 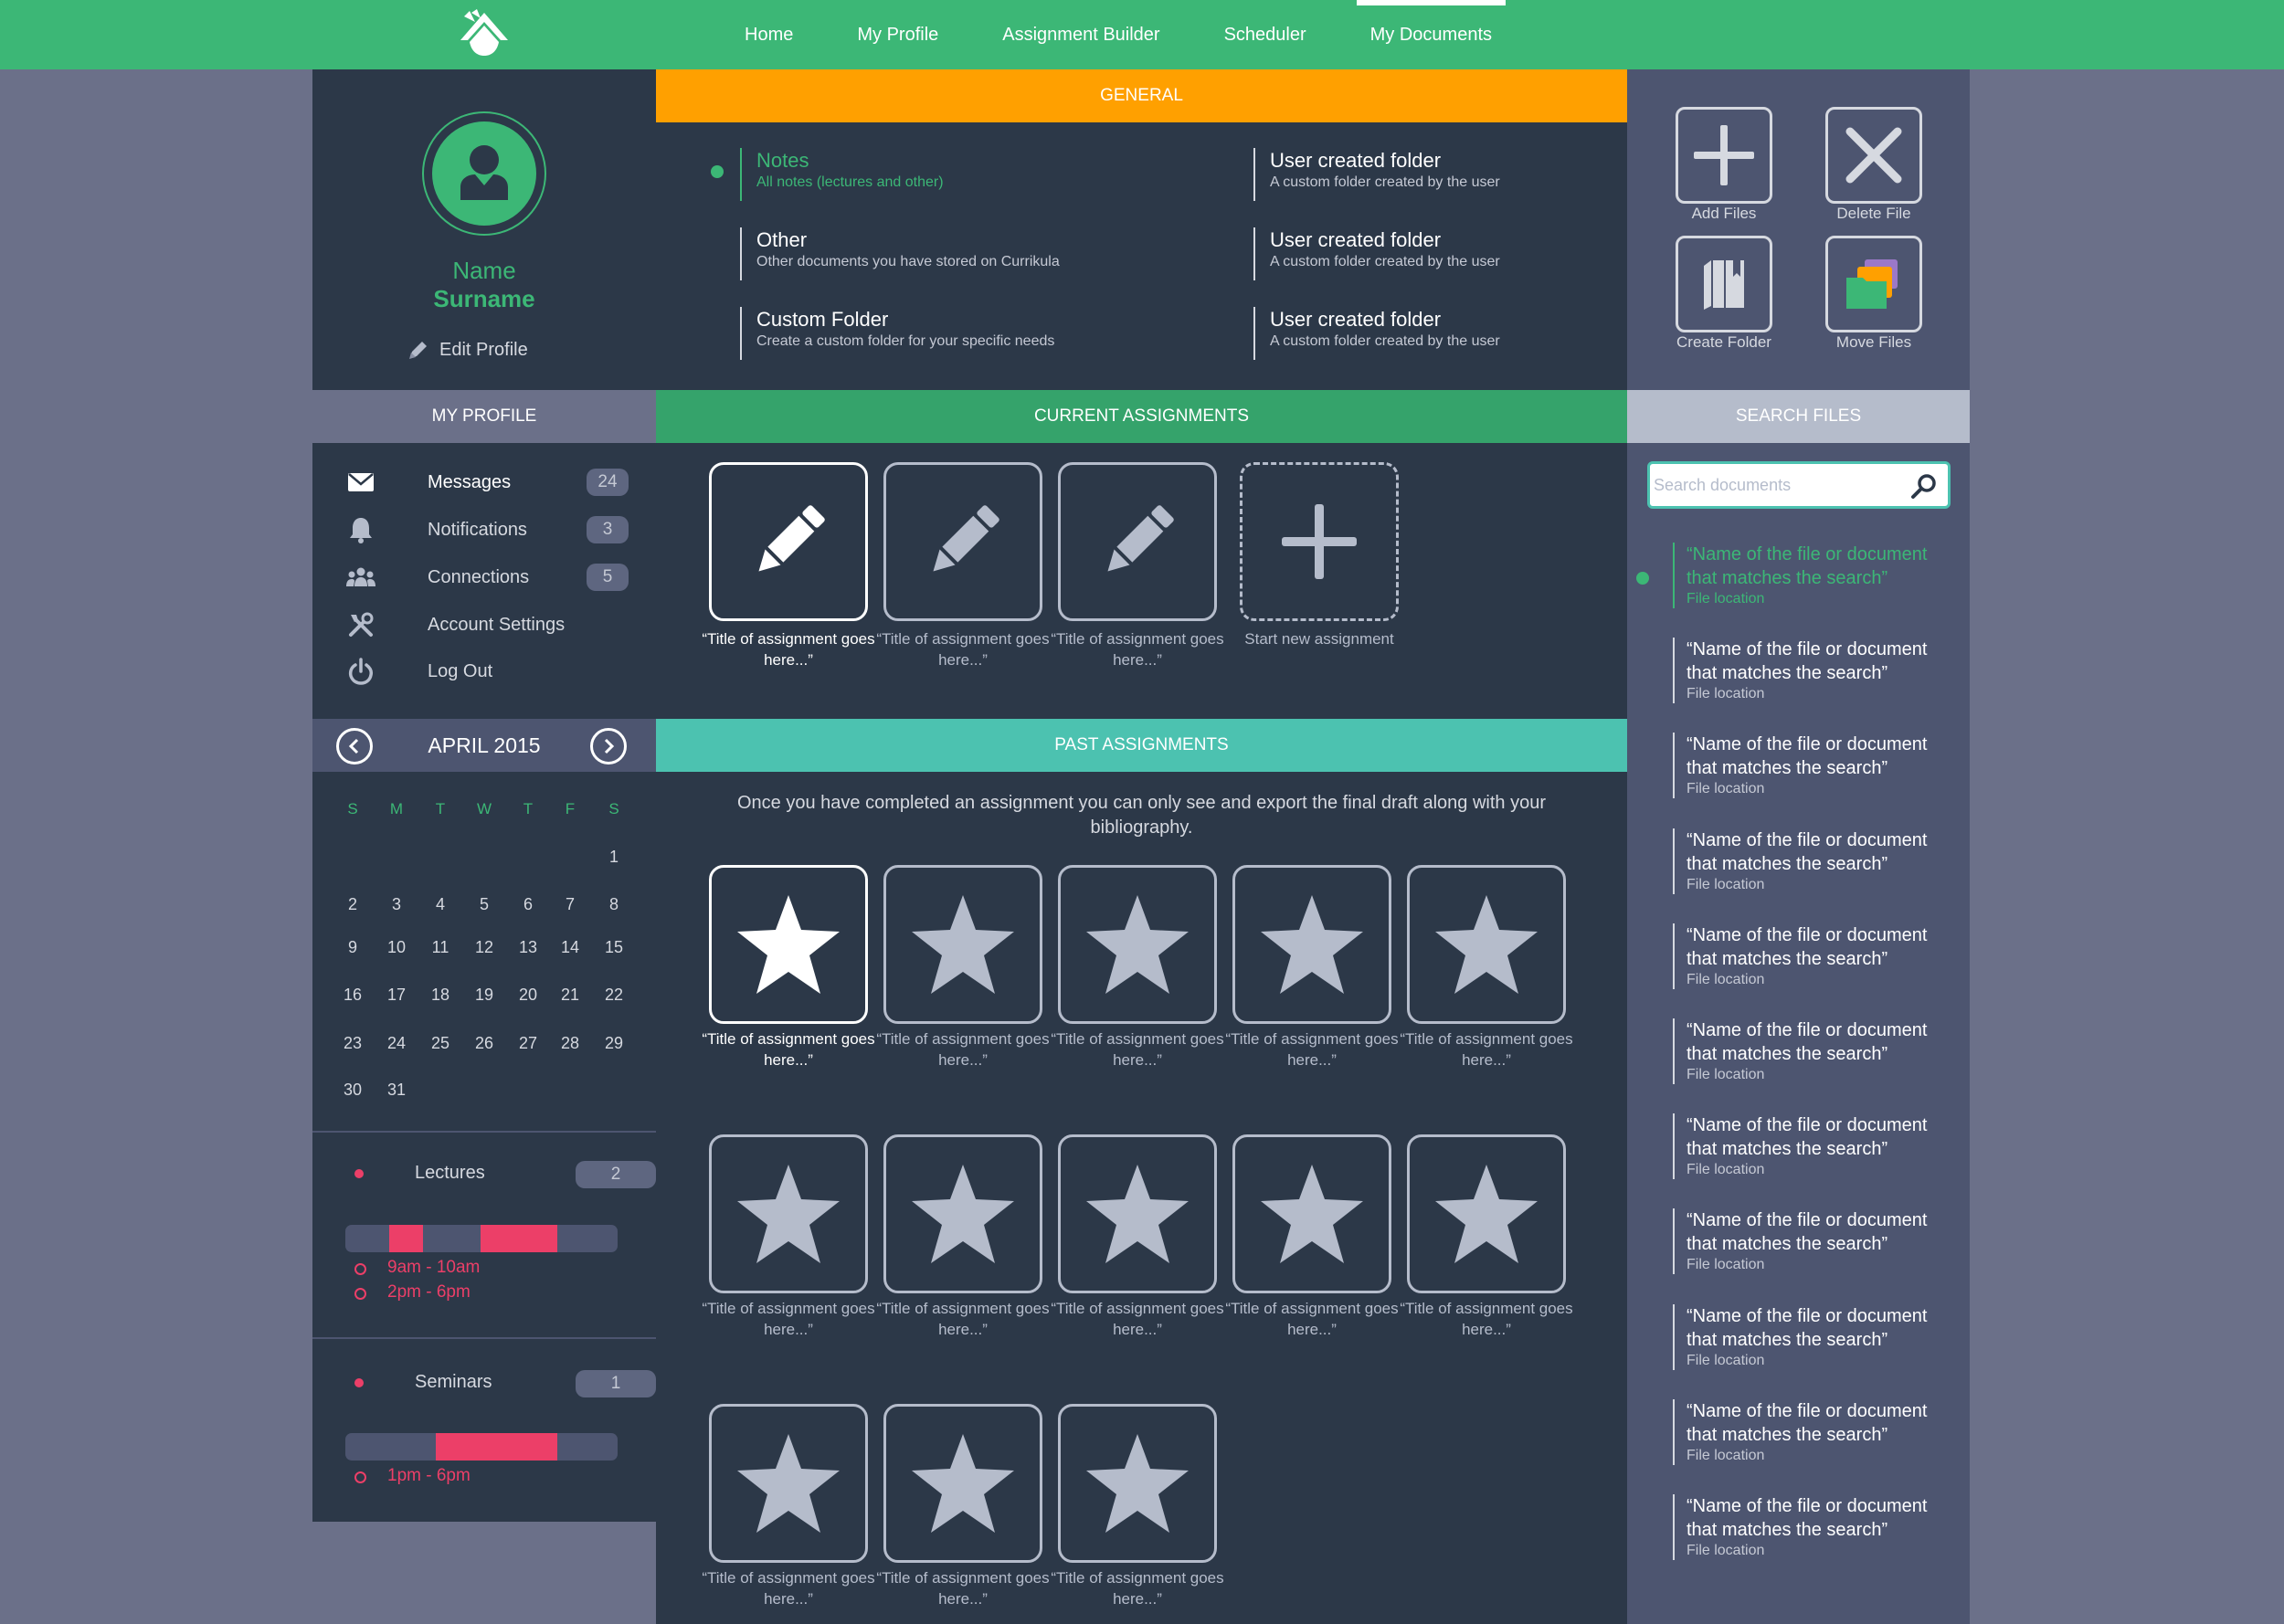 What do you see at coordinates (484, 996) in the screenshot?
I see `calendar-day: 19` at bounding box center [484, 996].